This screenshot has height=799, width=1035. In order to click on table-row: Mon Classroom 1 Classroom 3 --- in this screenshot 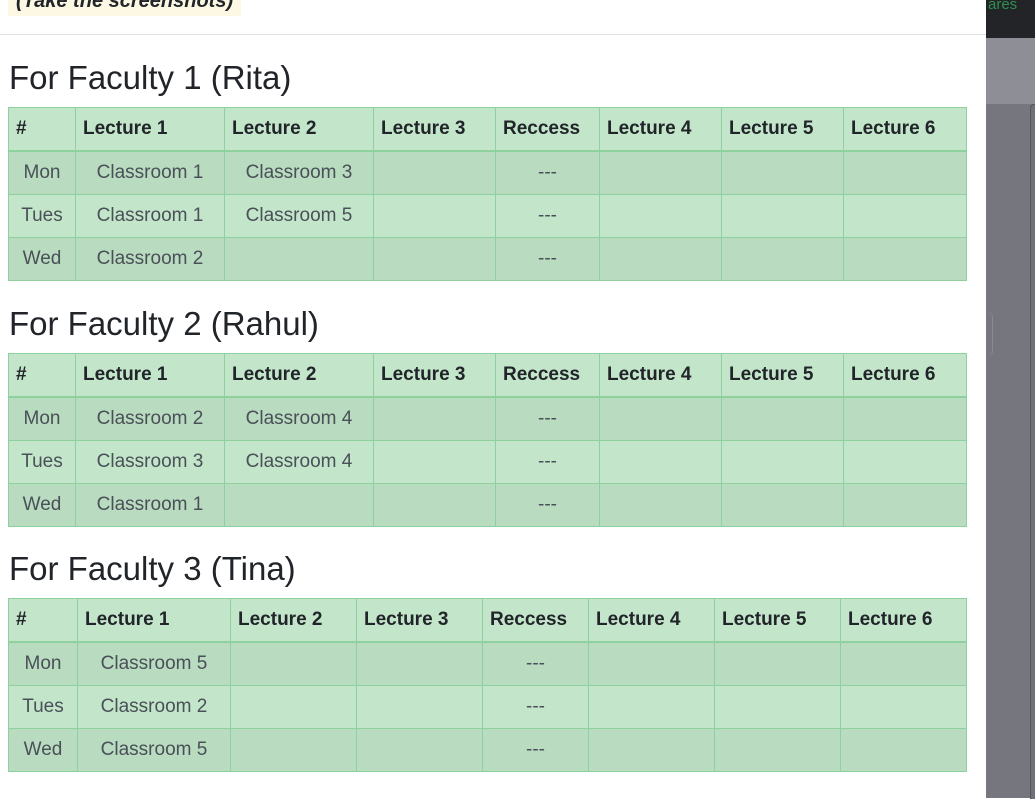, I will do `click(487, 172)`.